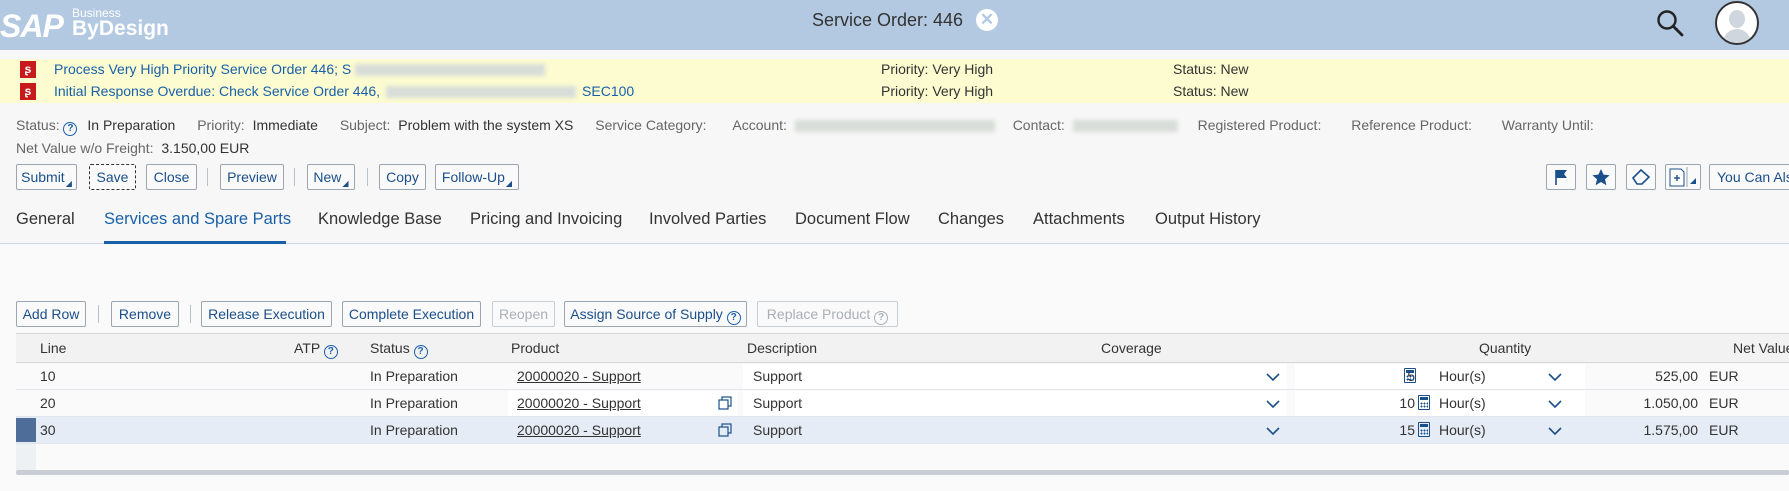 The height and width of the screenshot is (491, 1789). What do you see at coordinates (535, 348) in the screenshot?
I see `column-header-product: Product` at bounding box center [535, 348].